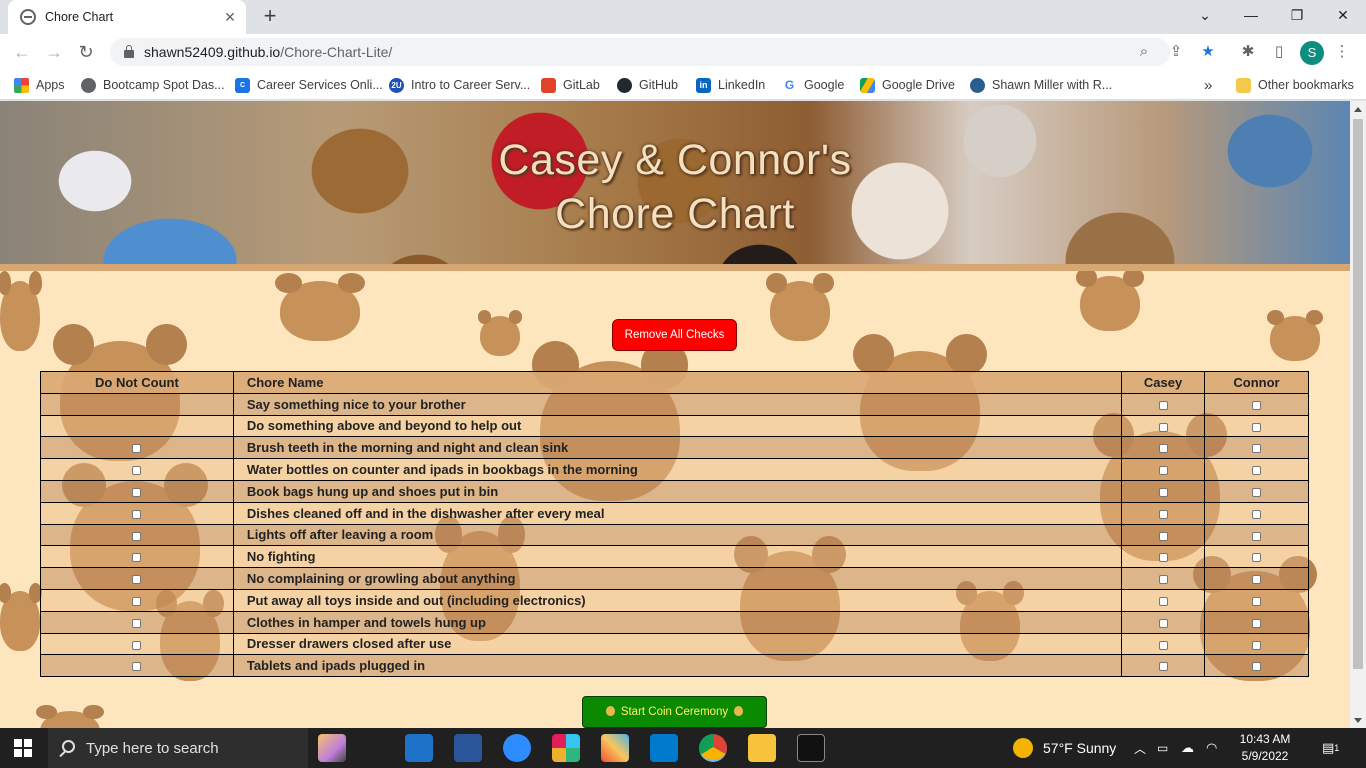 The height and width of the screenshot is (768, 1366). Describe the element at coordinates (677, 404) in the screenshot. I see `chore-name: Say something nice to your brother` at that location.